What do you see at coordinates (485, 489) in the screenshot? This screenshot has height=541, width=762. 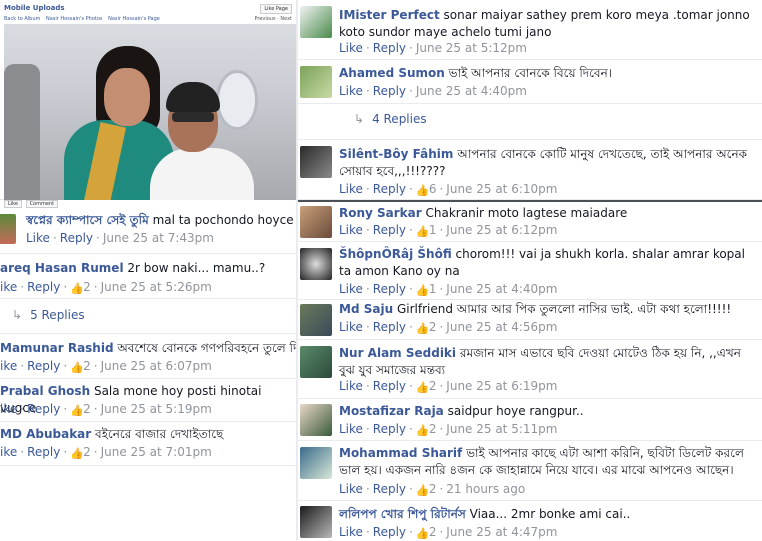 I see `comment-time: 21 hours ago` at bounding box center [485, 489].